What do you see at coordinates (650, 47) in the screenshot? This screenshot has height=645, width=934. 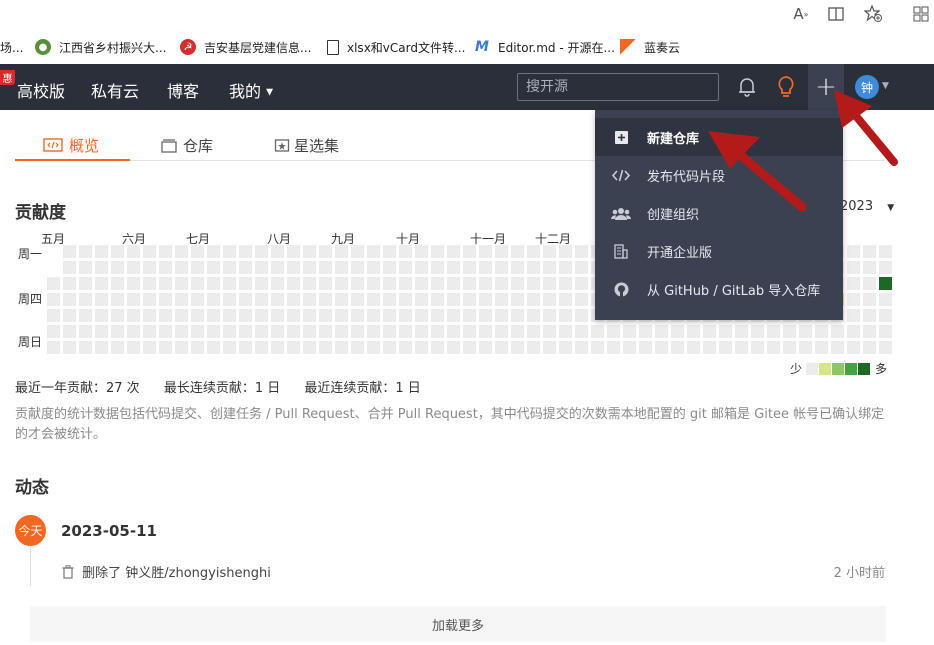 I see `bookmark-item: 蓝奏云` at bounding box center [650, 47].